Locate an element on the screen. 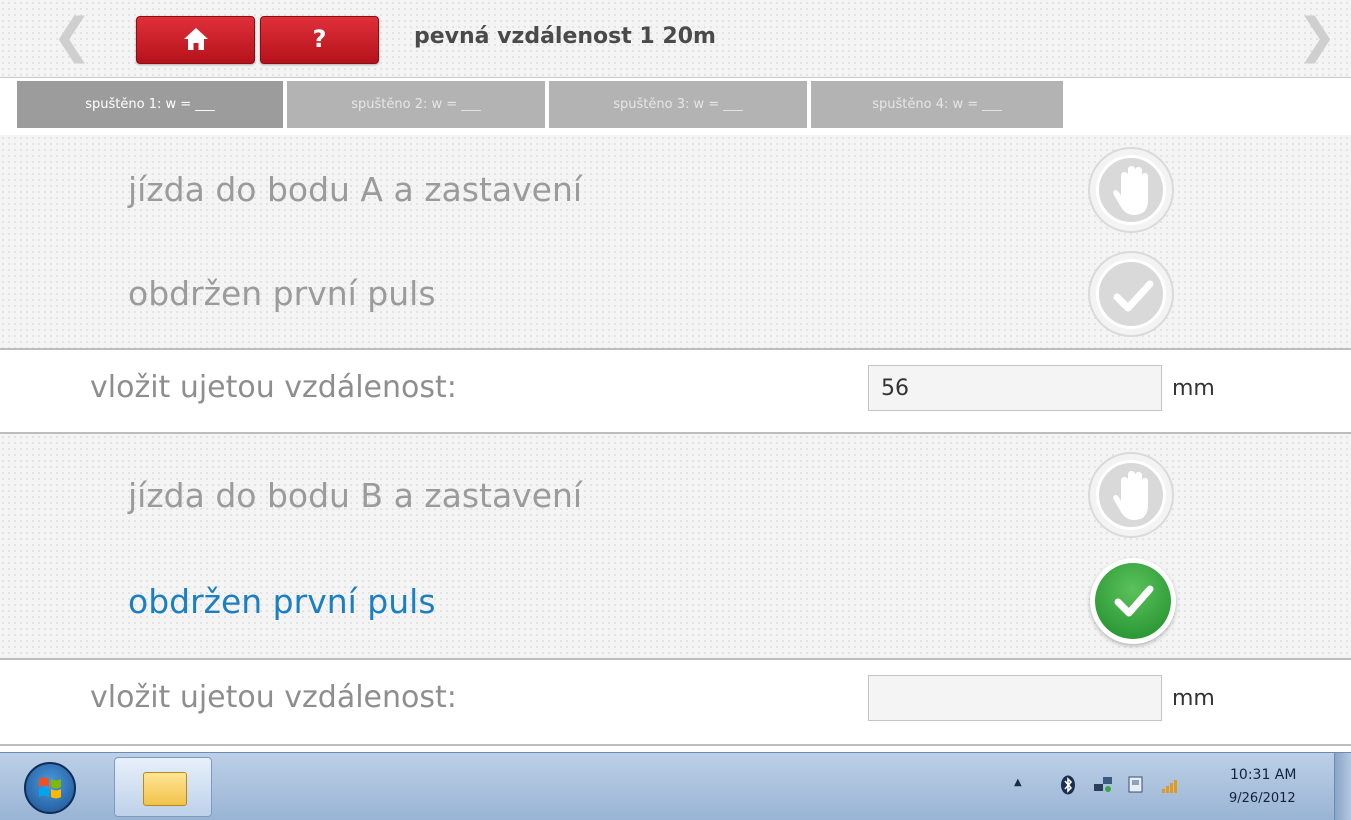 The image size is (1351, 820). tab-run-4: spuštěno 4: w = ___ is located at coordinates (937, 104).